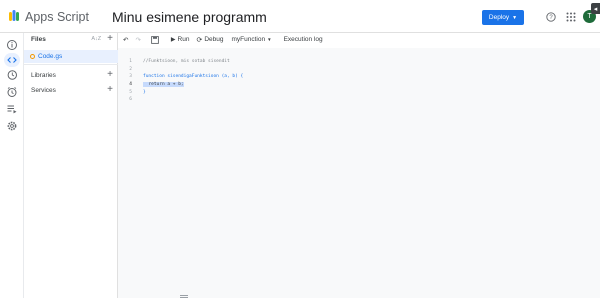 This screenshot has height=298, width=600. I want to click on add-service-icon: +, so click(110, 90).